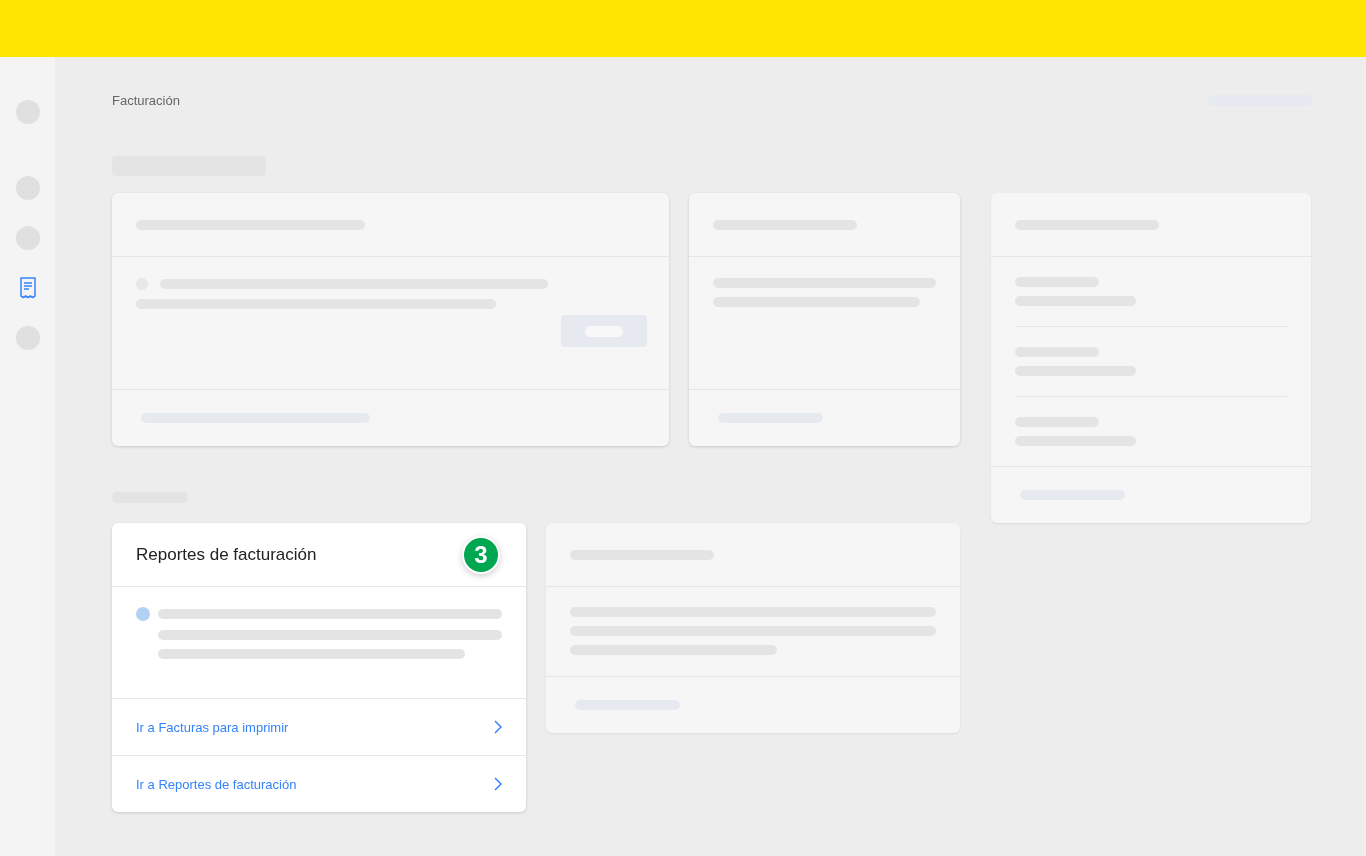 This screenshot has width=1366, height=856. I want to click on breadcrumb: Facturación, so click(146, 100).